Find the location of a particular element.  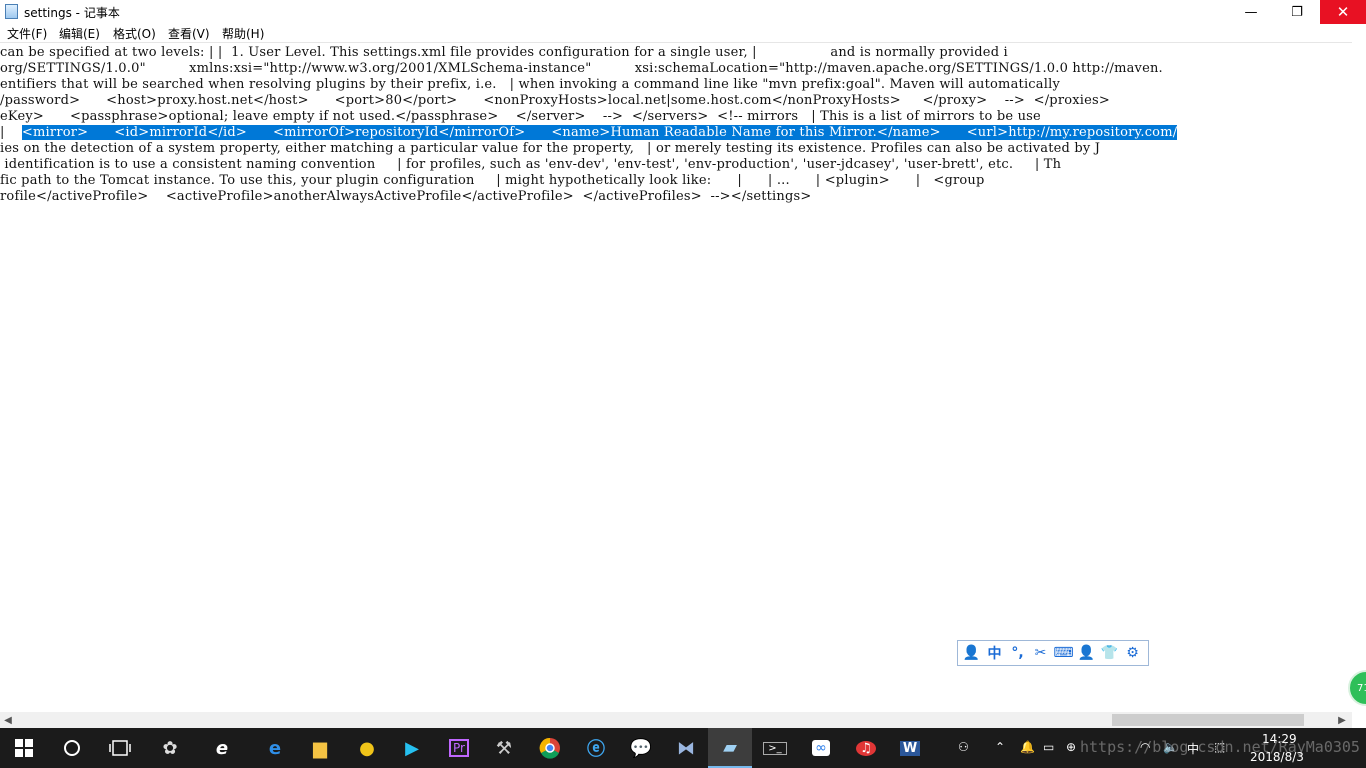

ie-blue-icon: ⓔ is located at coordinates (596, 748).